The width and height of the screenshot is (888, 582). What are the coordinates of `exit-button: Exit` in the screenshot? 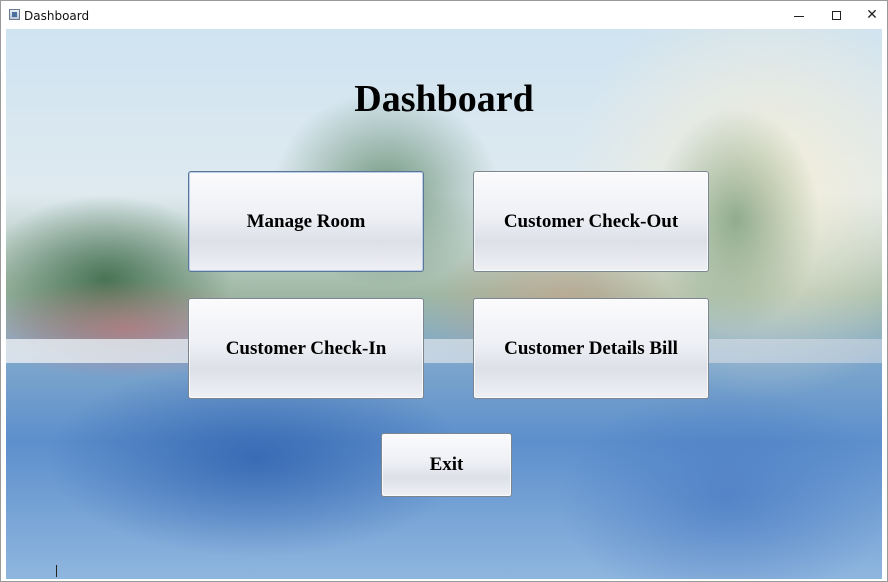 It's located at (446, 465).